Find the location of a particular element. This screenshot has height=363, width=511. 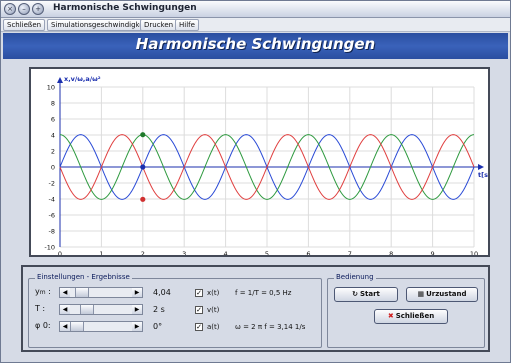

controls-group: Bedienung ↻ Start ▦ Urzustand ✖ Schließen is located at coordinates (406, 310).